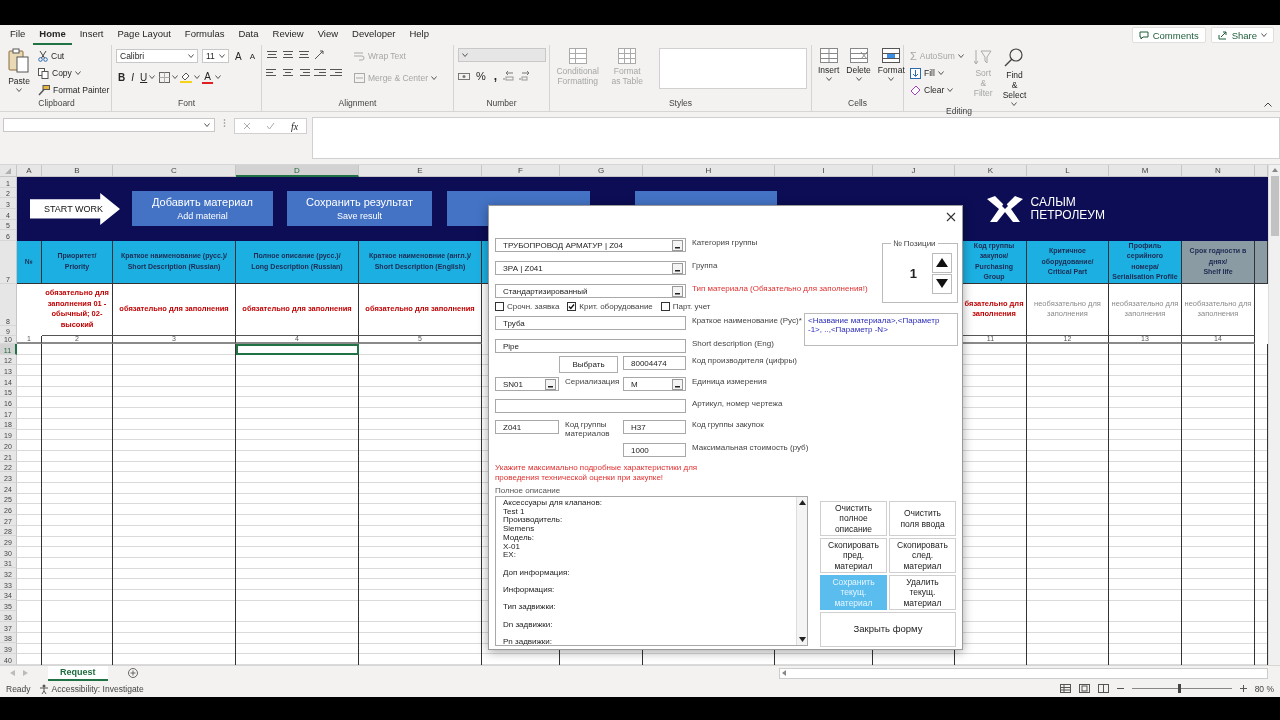  Describe the element at coordinates (881, 329) in the screenshot. I see `hint-box: <Название материала>,<Параметр -1>, ..,<Параметр -N>` at that location.